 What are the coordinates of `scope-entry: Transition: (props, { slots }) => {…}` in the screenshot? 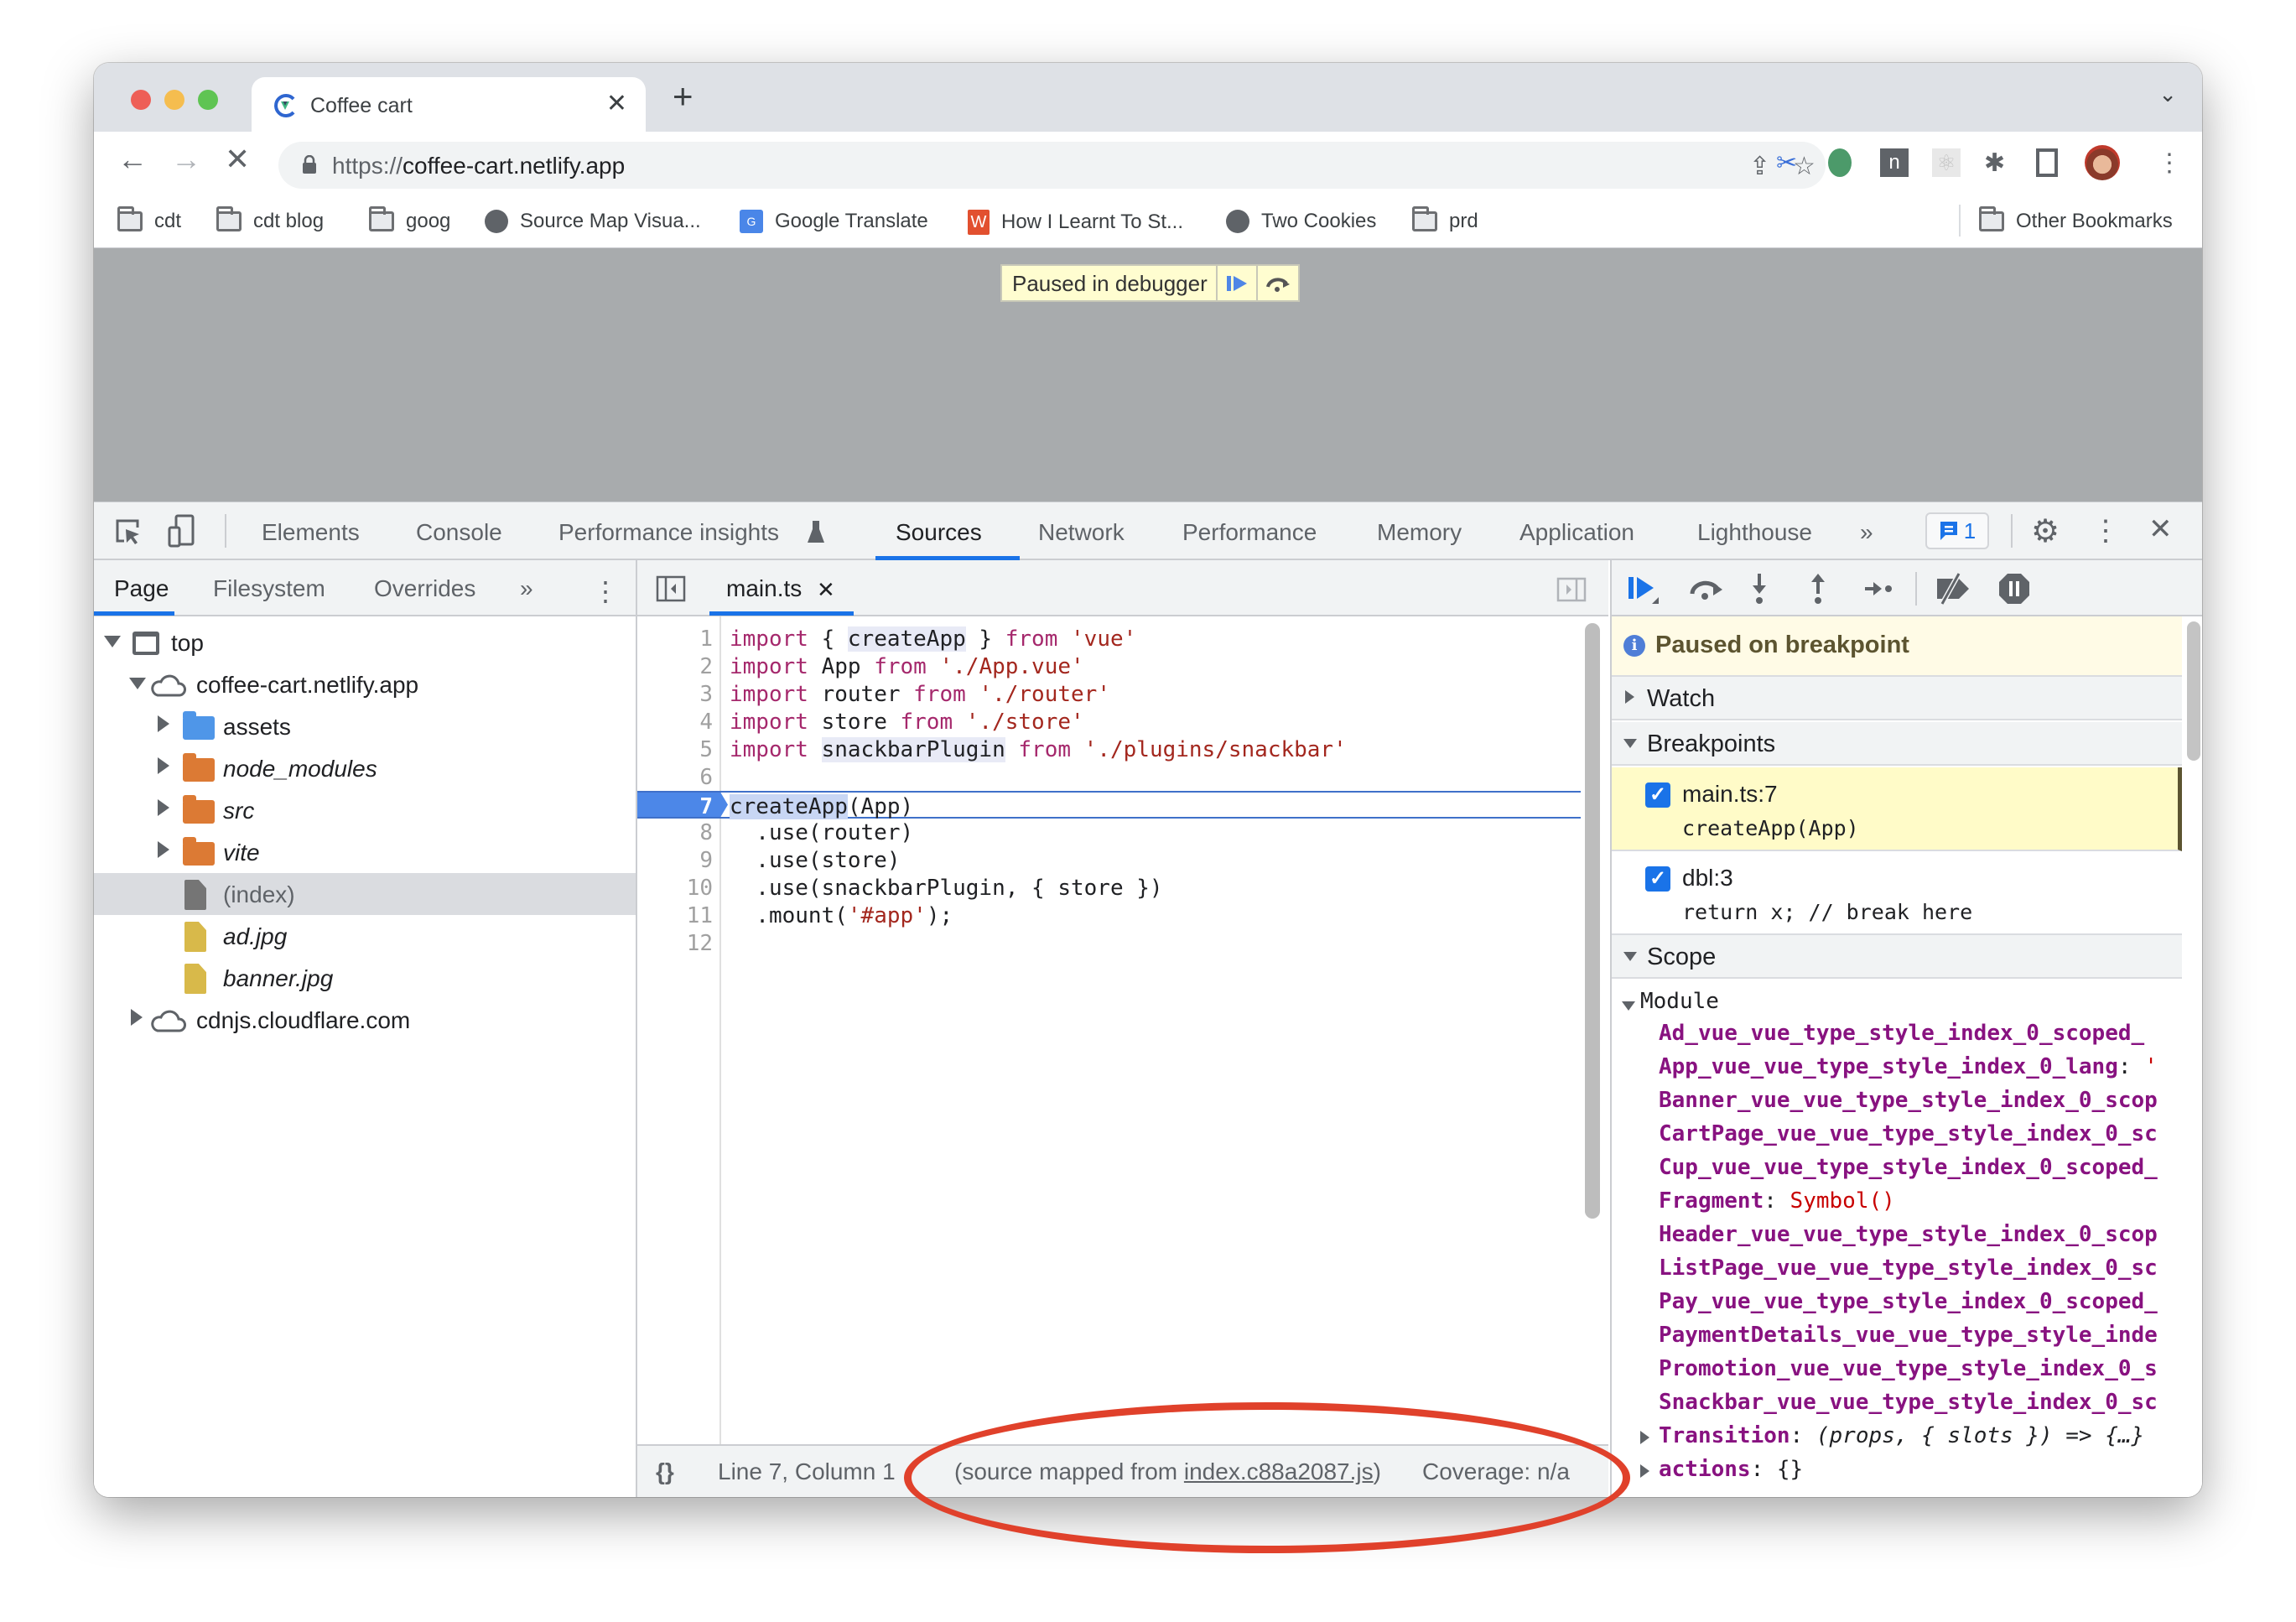 It's located at (1892, 1440).